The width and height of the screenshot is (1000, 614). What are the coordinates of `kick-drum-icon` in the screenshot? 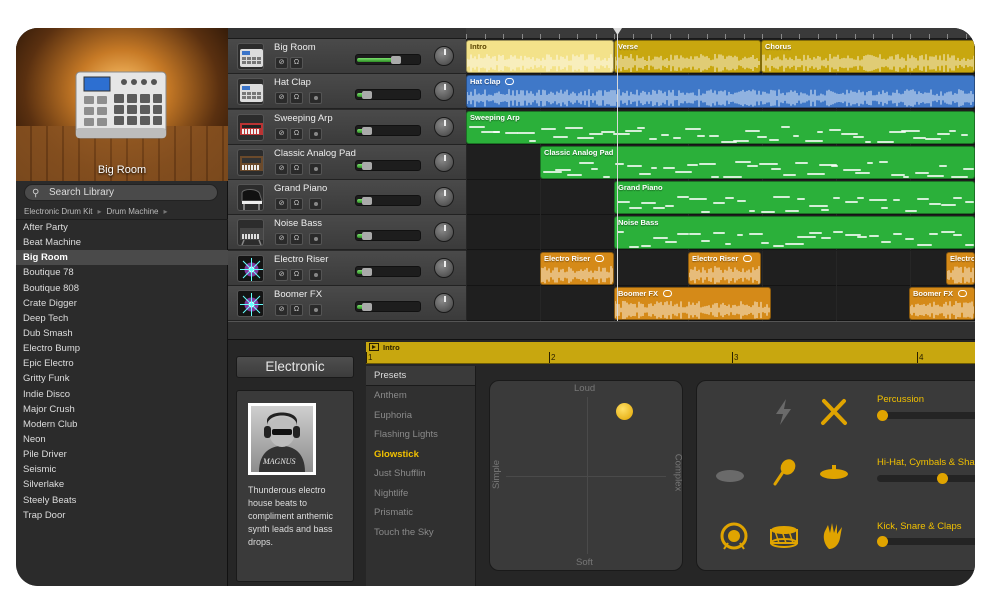 It's located at (734, 536).